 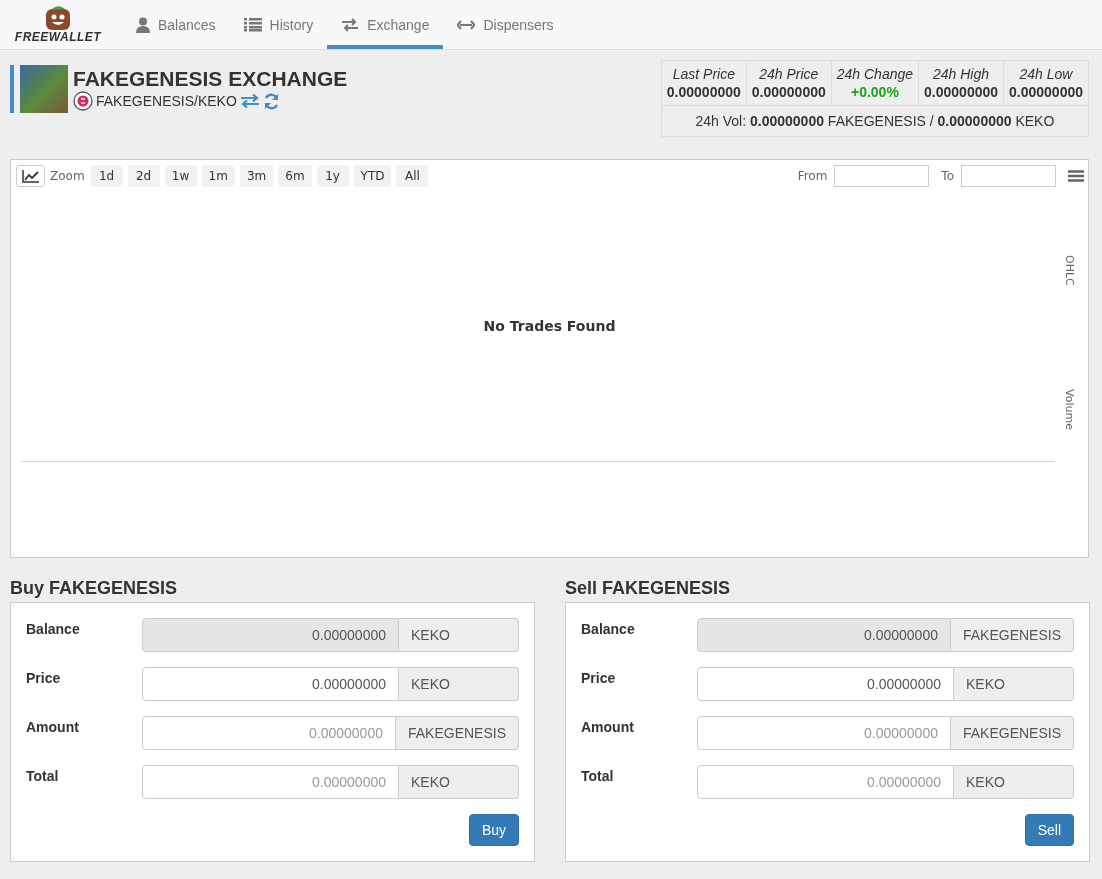 I want to click on no-trades-message: No Trades Found, so click(x=549, y=326).